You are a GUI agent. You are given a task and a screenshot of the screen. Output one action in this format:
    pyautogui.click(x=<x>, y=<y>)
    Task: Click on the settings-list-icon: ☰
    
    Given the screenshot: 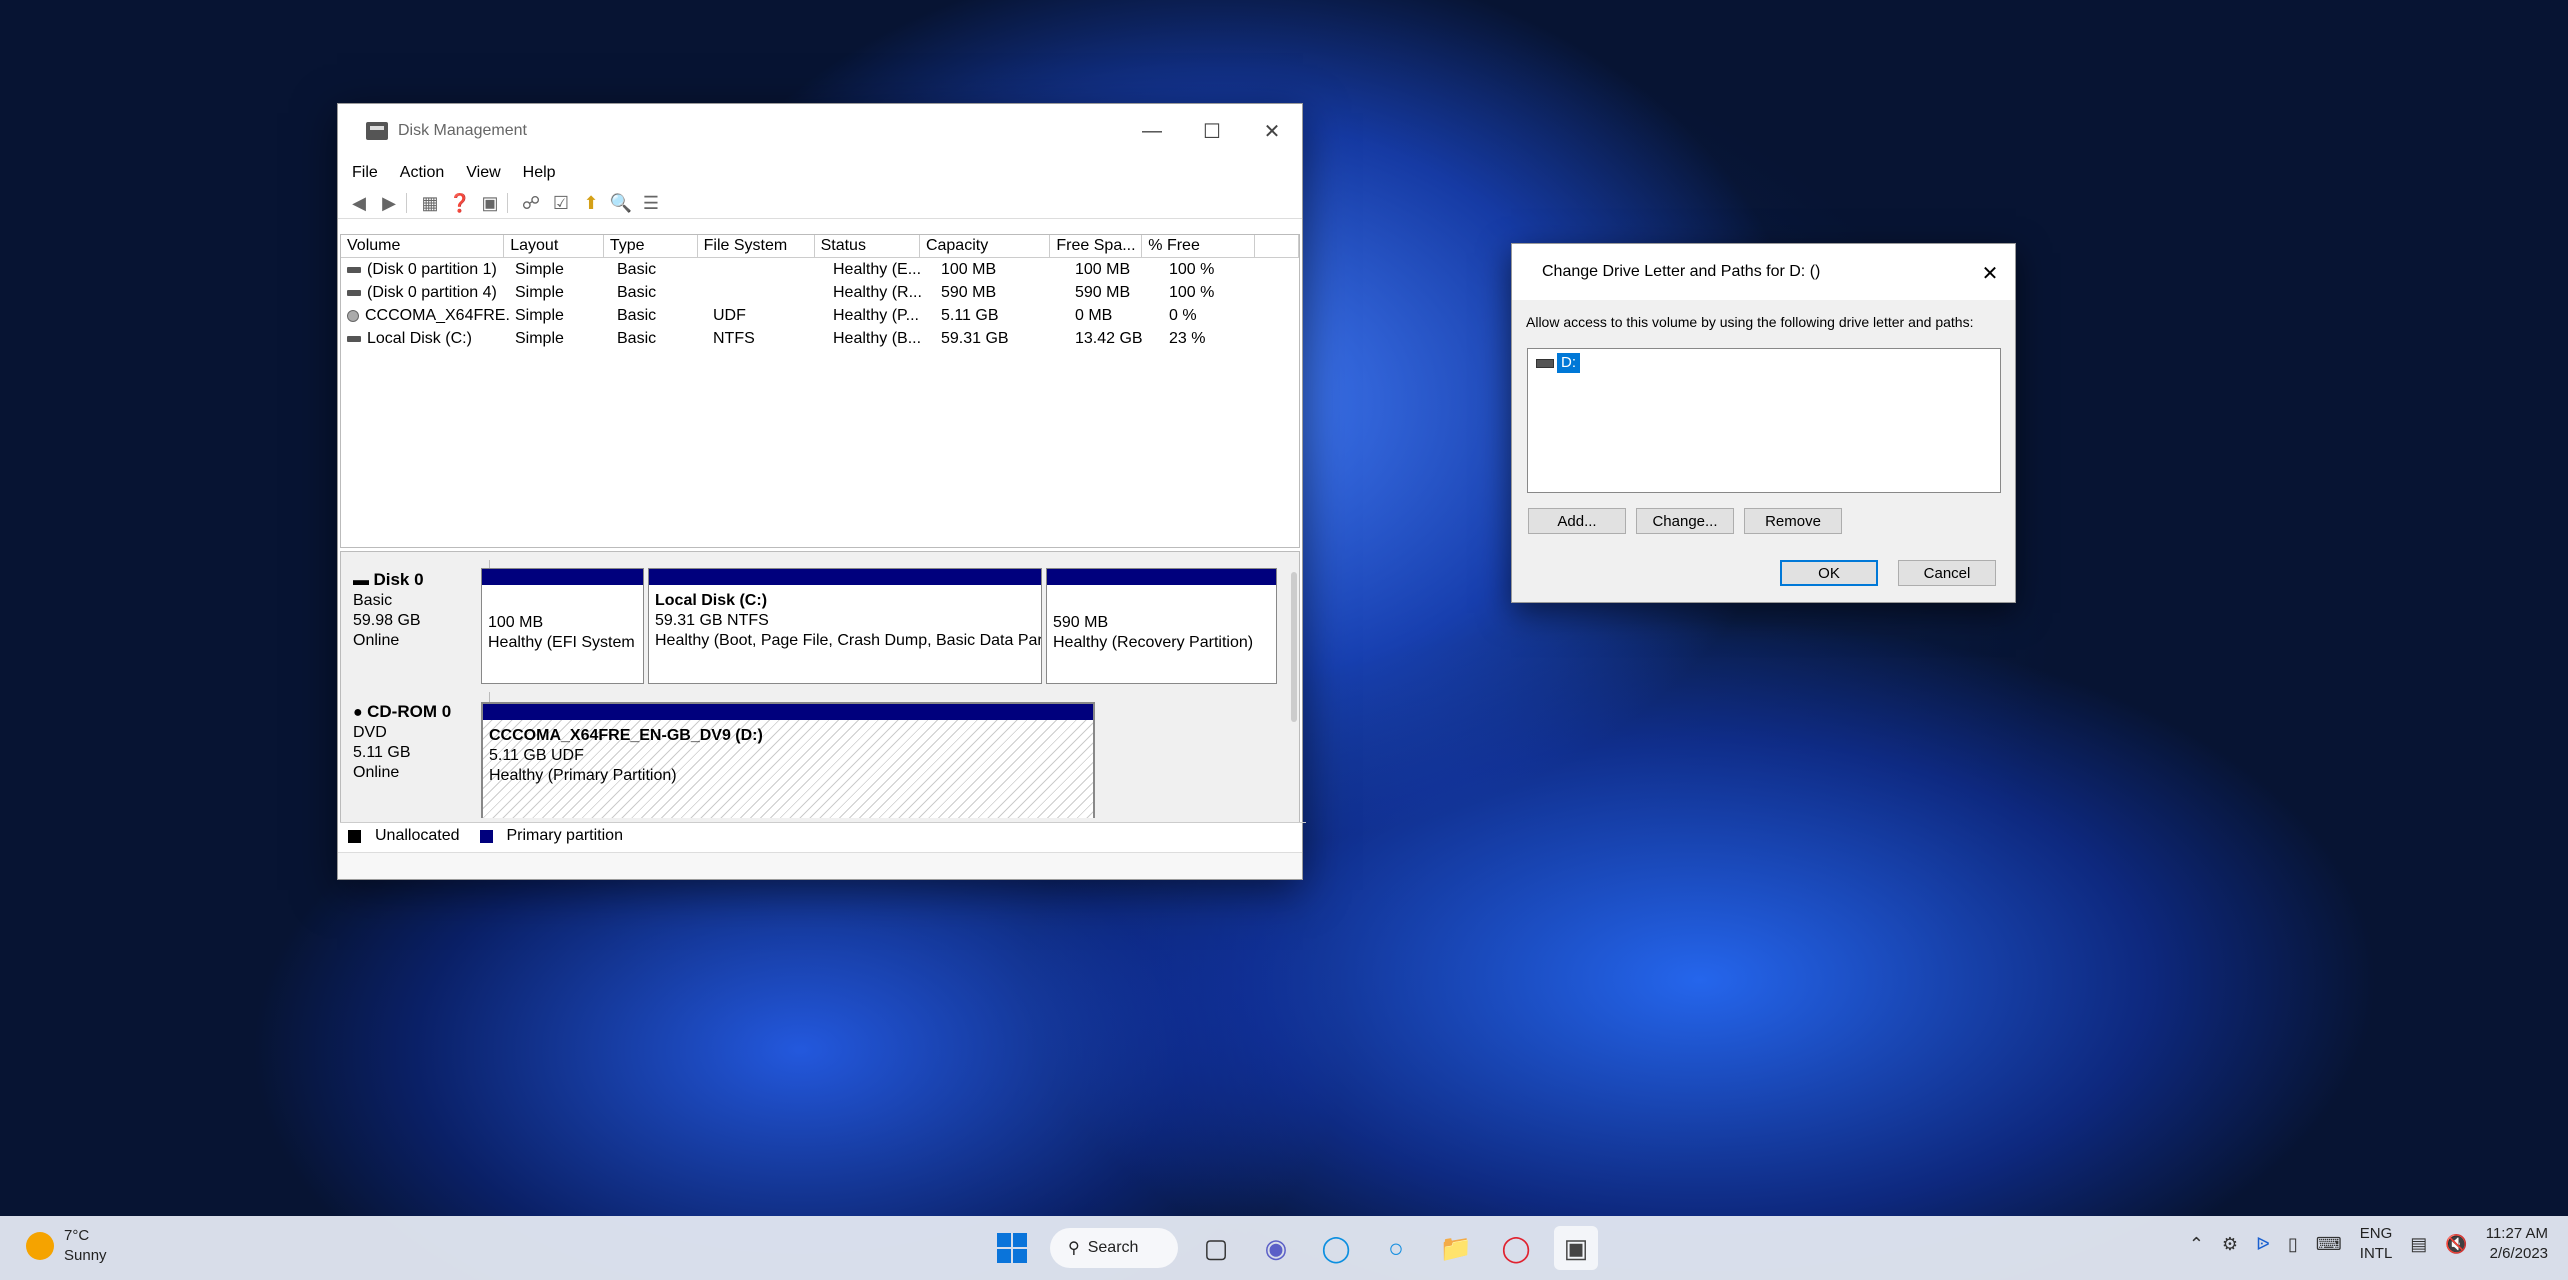 What is the action you would take?
    pyautogui.click(x=651, y=203)
    